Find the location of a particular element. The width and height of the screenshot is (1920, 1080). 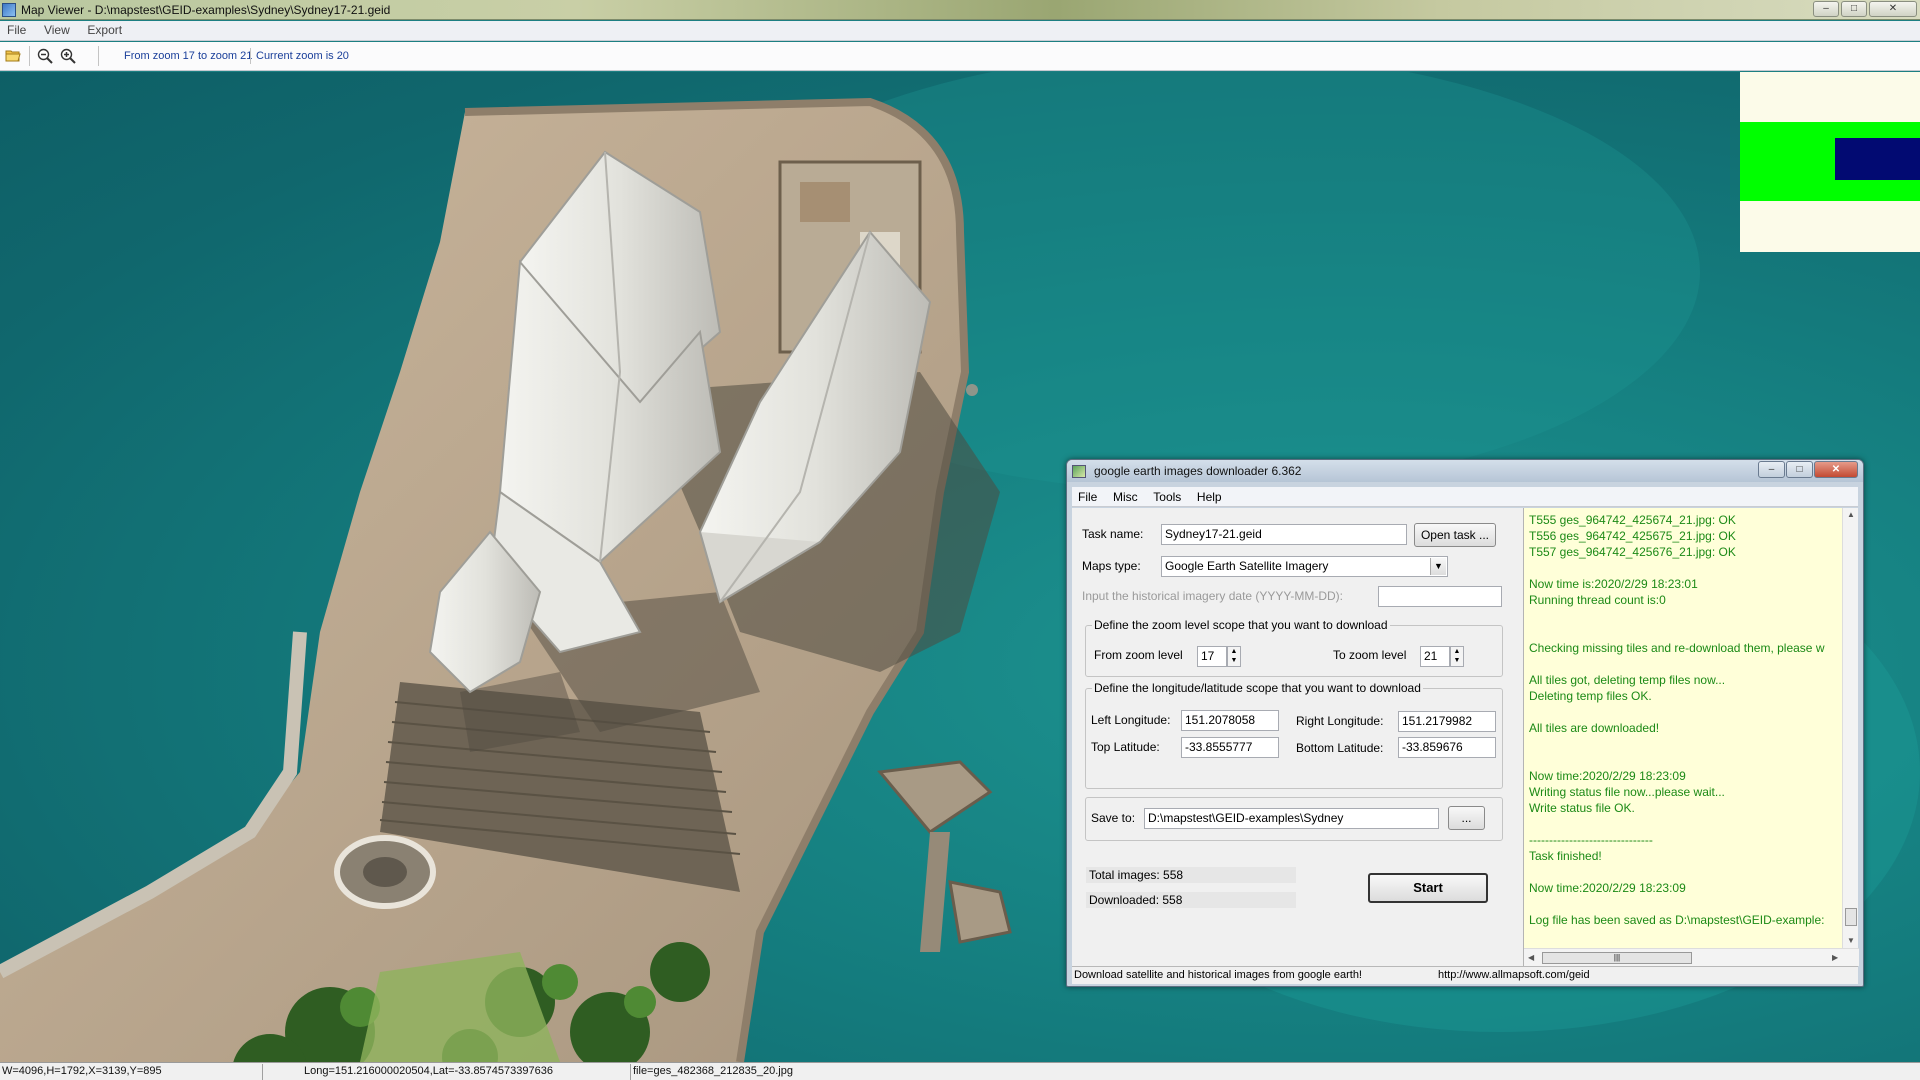

dialog-minimize-button: – is located at coordinates (1771, 469).